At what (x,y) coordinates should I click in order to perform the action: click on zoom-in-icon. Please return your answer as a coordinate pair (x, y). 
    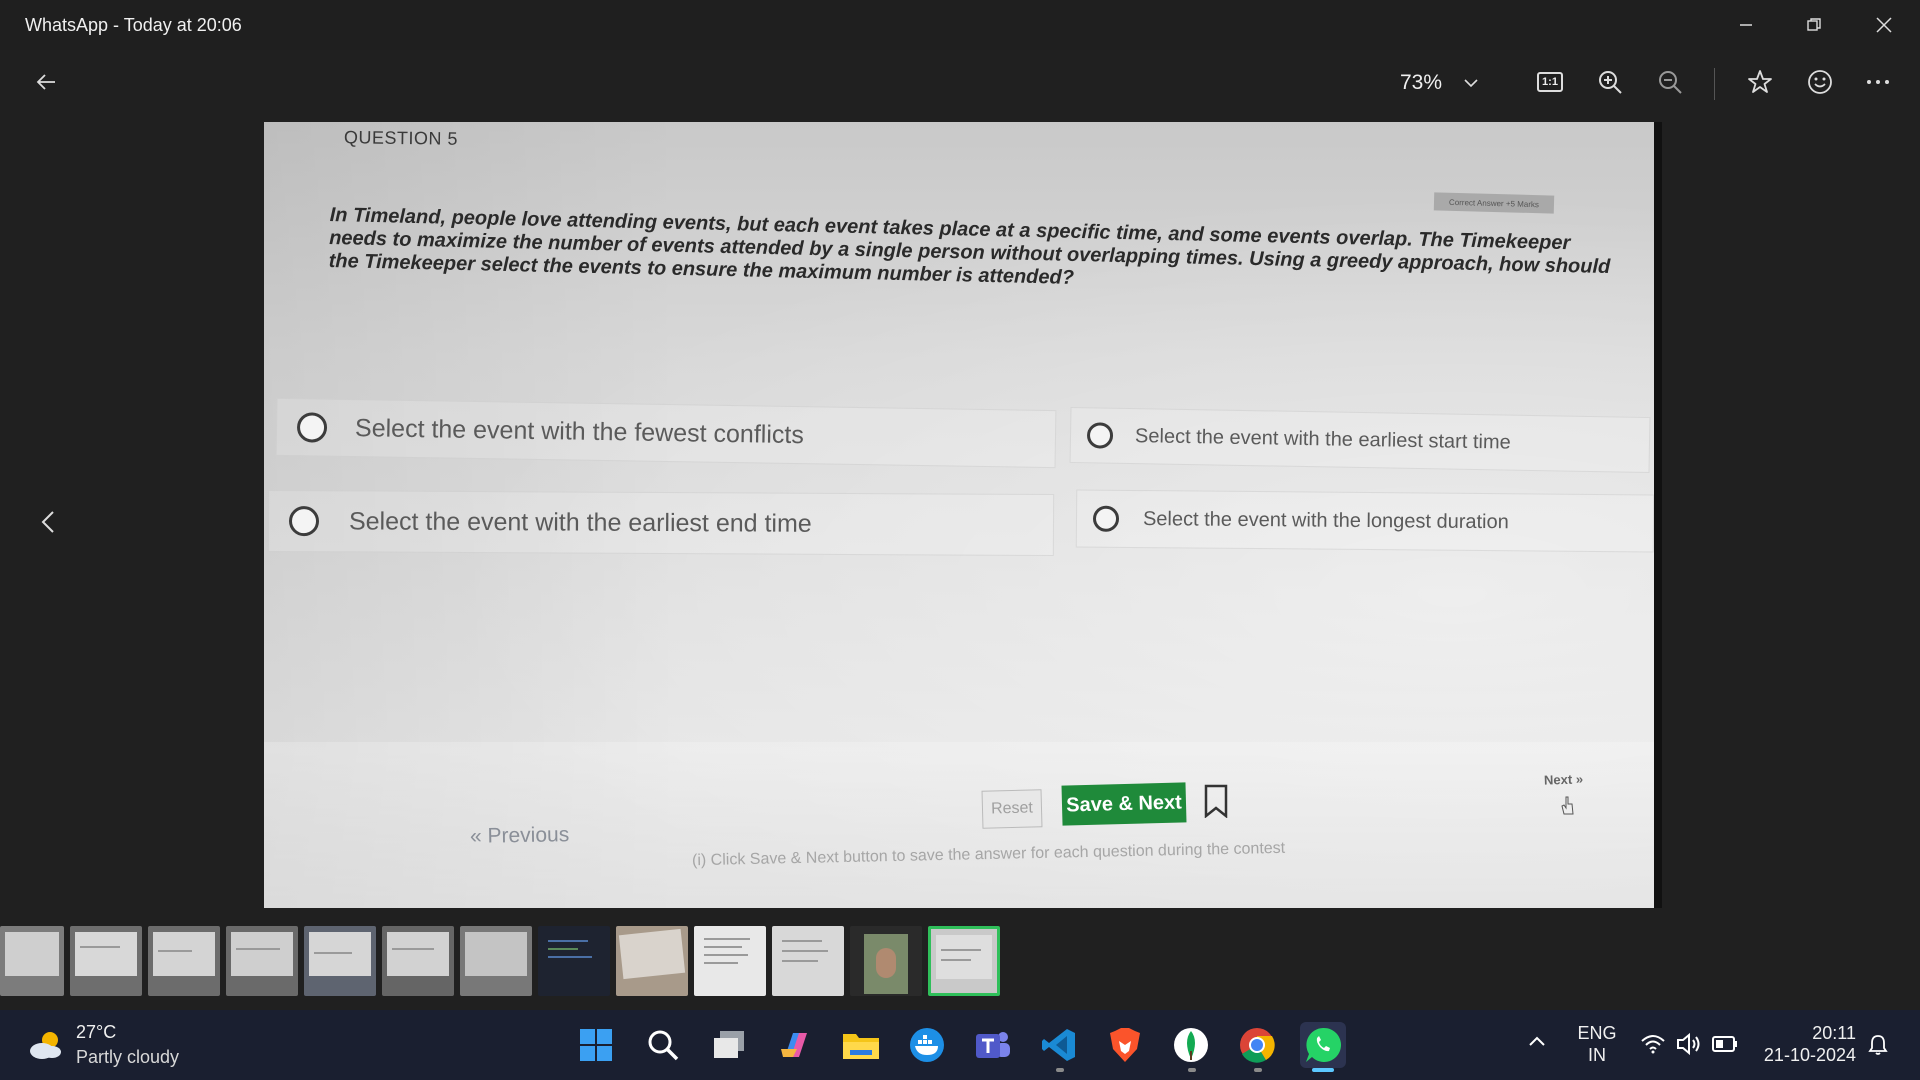
    Looking at the image, I should click on (1610, 82).